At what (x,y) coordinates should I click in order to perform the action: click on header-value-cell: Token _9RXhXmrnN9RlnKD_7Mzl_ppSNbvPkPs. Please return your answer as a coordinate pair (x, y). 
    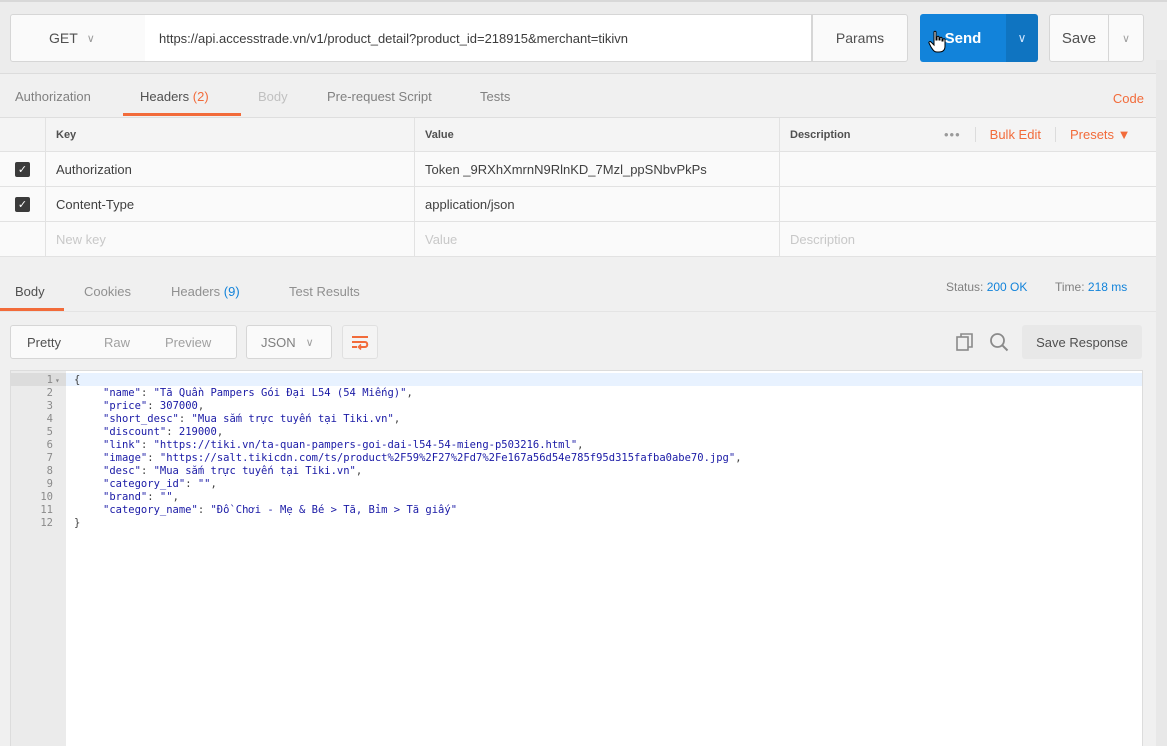
    Looking at the image, I should click on (596, 169).